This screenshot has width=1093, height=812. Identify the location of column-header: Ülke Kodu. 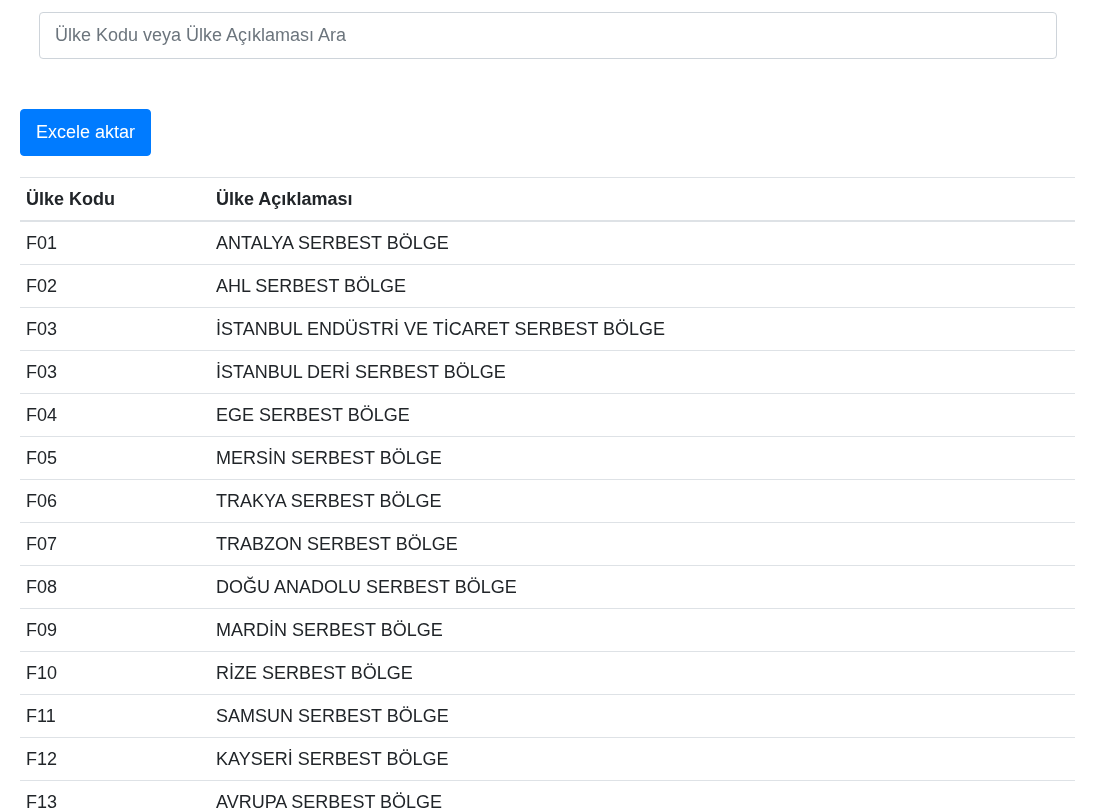
(115, 199).